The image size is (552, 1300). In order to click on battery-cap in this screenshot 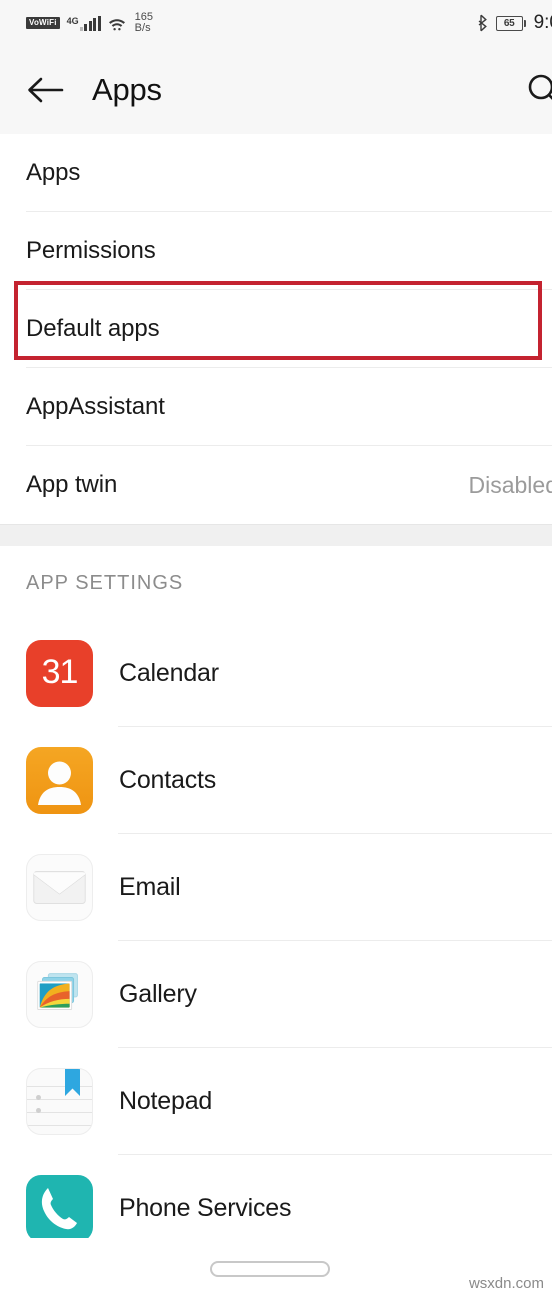, I will do `click(524, 23)`.